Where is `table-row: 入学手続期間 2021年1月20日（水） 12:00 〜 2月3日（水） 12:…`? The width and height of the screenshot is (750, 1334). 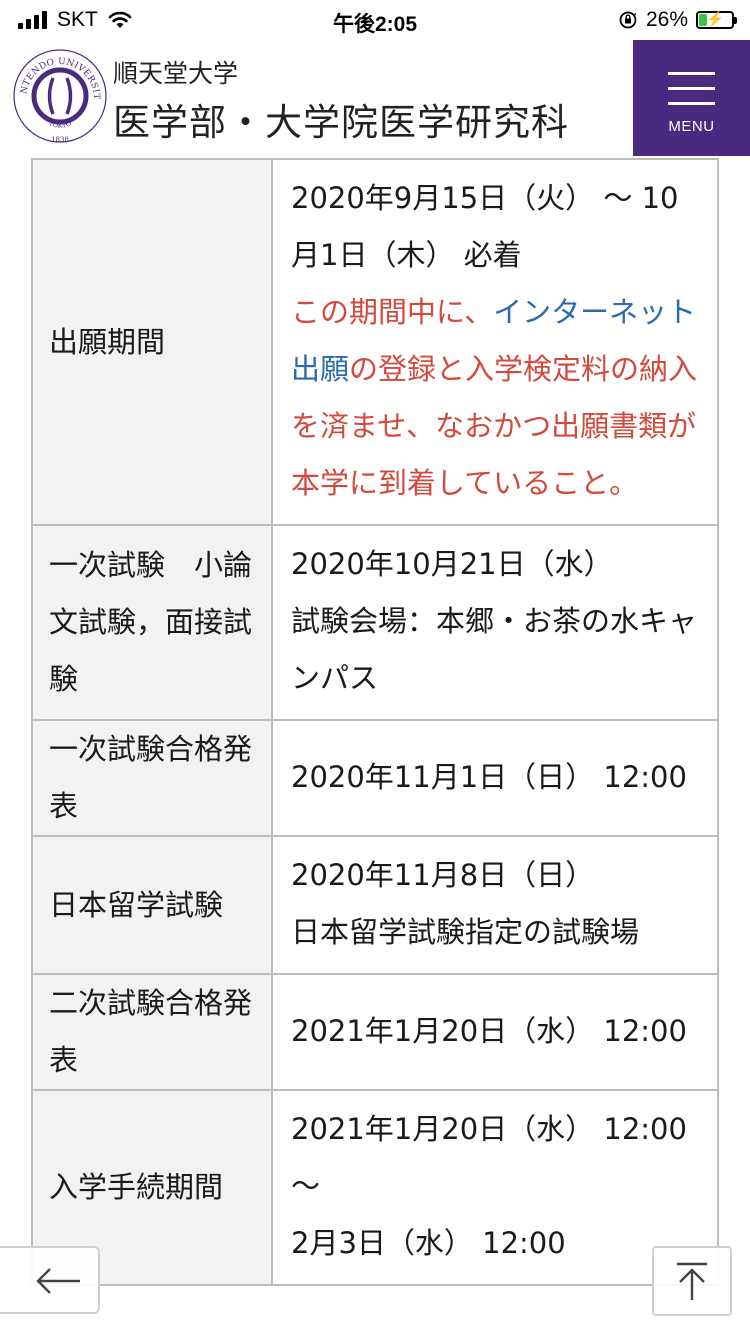 table-row: 入学手続期間 2021年1月20日（水） 12:00 〜 2月3日（水） 12:… is located at coordinates (375, 1187).